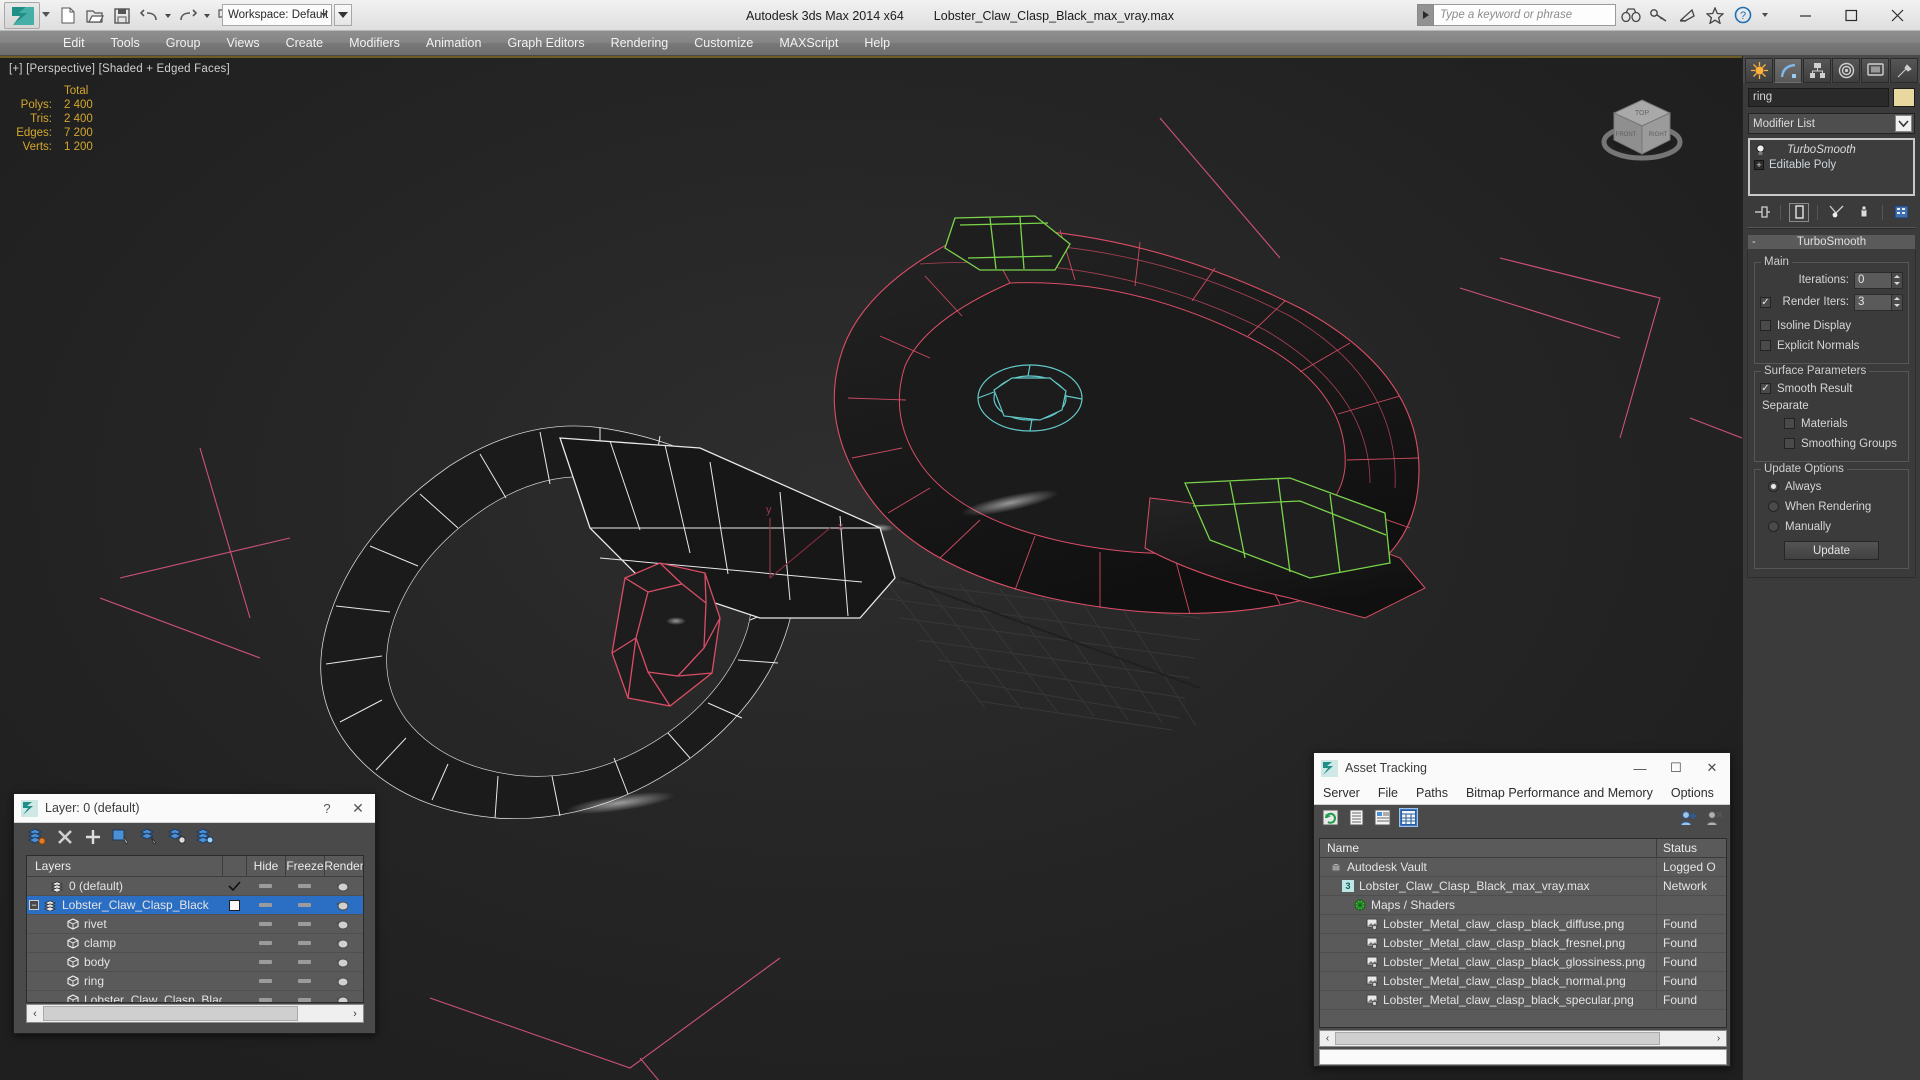  What do you see at coordinates (640, 43) in the screenshot?
I see `menu-item-rendering: Rendering` at bounding box center [640, 43].